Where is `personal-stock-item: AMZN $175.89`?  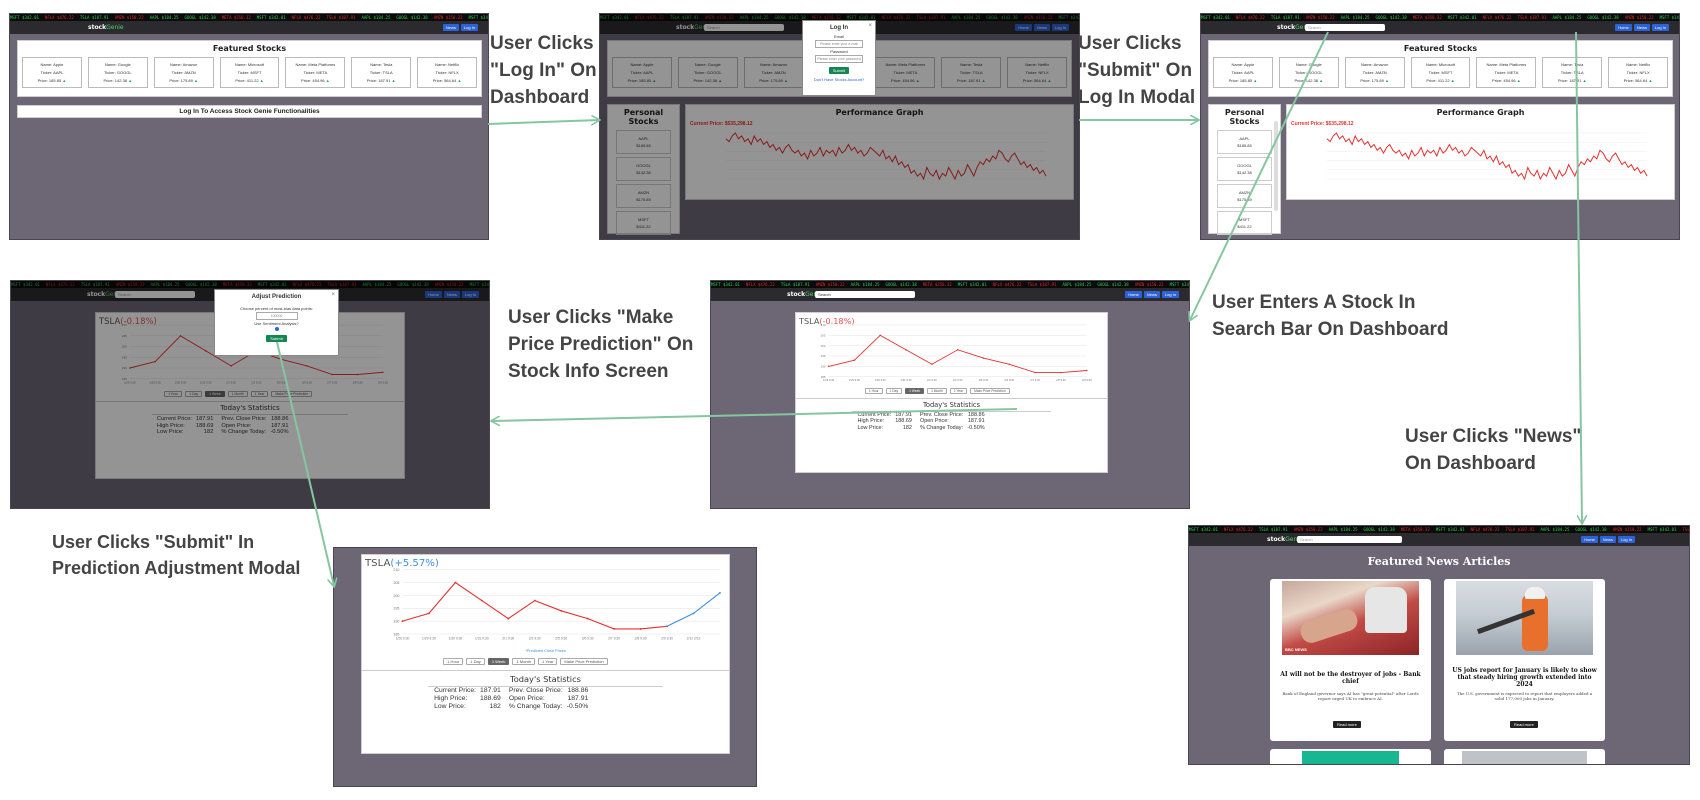 personal-stock-item: AMZN $175.89 is located at coordinates (1244, 196).